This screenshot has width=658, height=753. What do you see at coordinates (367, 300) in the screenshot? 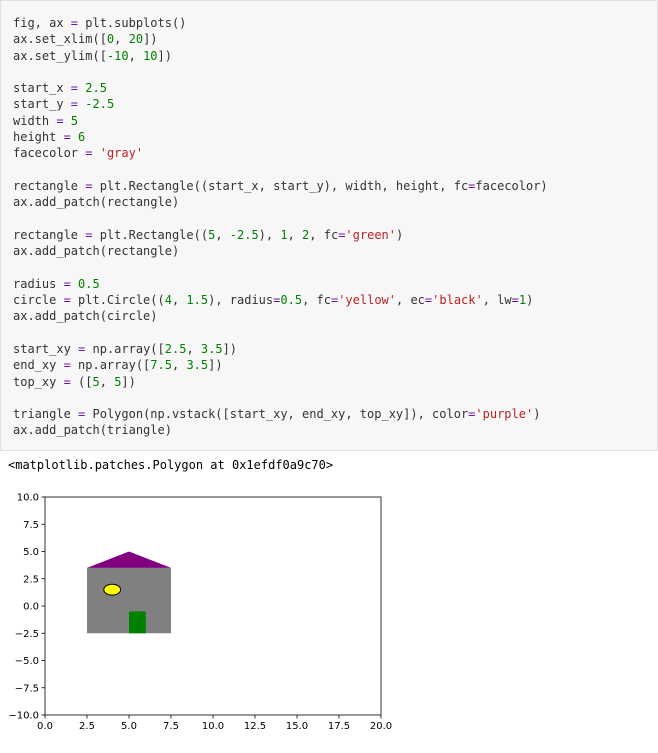
I see `code-token: 'yellow'` at bounding box center [367, 300].